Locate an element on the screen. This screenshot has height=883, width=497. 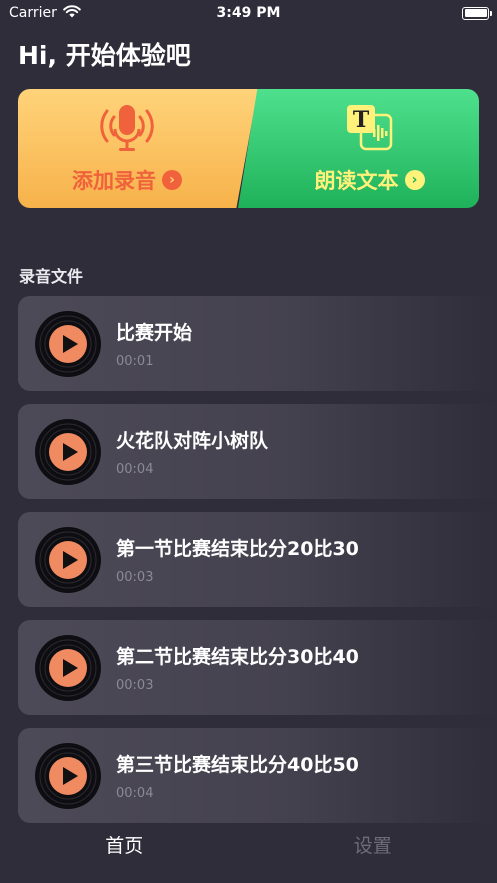
recordings-section-title: 录音文件 is located at coordinates (51, 276).